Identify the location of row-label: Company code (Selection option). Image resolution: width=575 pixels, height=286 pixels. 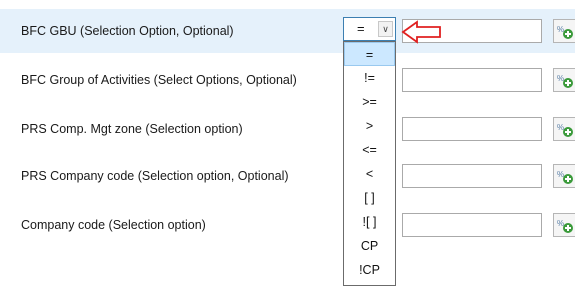
(113, 225).